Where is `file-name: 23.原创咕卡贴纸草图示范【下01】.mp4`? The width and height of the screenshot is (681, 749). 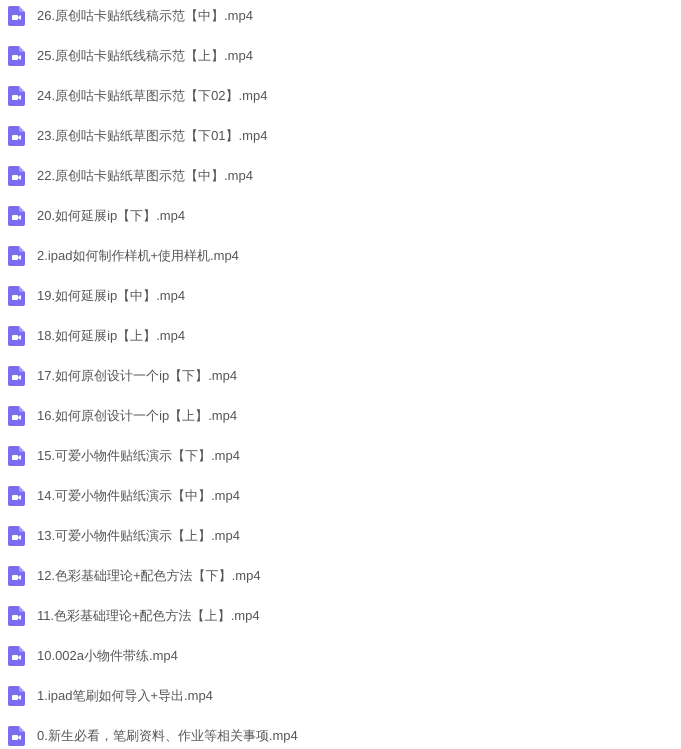
file-name: 23.原创咕卡贴纸草图示范【下01】.mp4 is located at coordinates (152, 136).